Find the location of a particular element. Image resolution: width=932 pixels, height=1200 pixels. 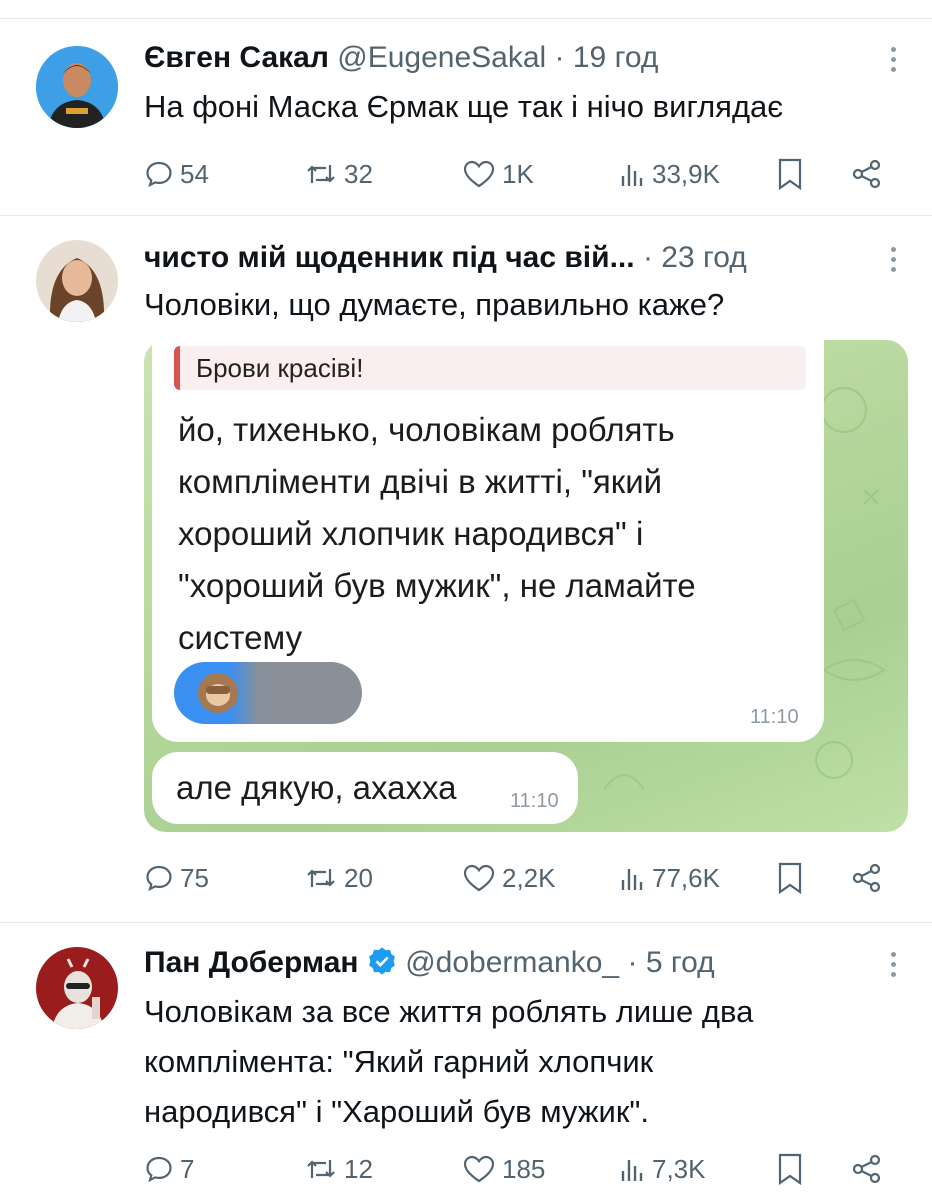

retweet-count: 20 is located at coordinates (358, 877).